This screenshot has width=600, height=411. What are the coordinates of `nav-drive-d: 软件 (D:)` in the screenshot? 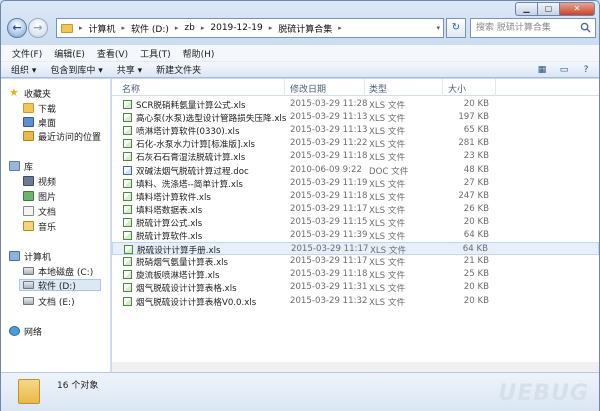 It's located at (60, 285).